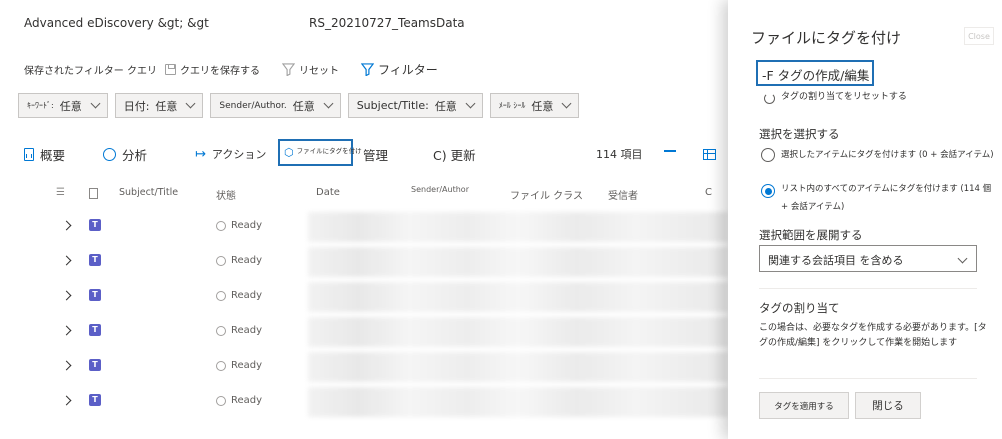  What do you see at coordinates (708, 192) in the screenshot?
I see `col-more: C` at bounding box center [708, 192].